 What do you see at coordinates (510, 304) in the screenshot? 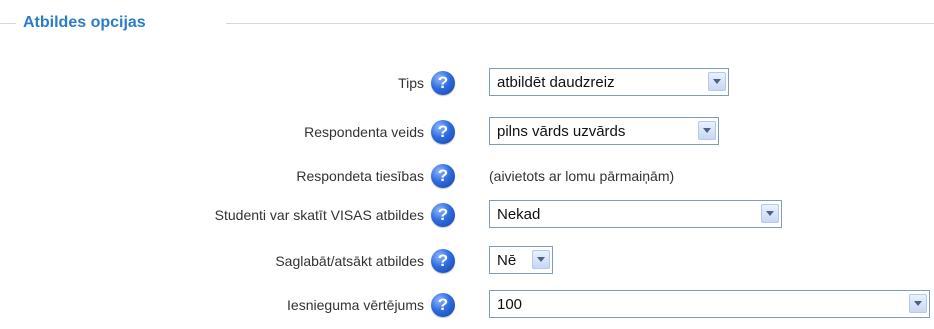
I see `select-value: 100` at bounding box center [510, 304].